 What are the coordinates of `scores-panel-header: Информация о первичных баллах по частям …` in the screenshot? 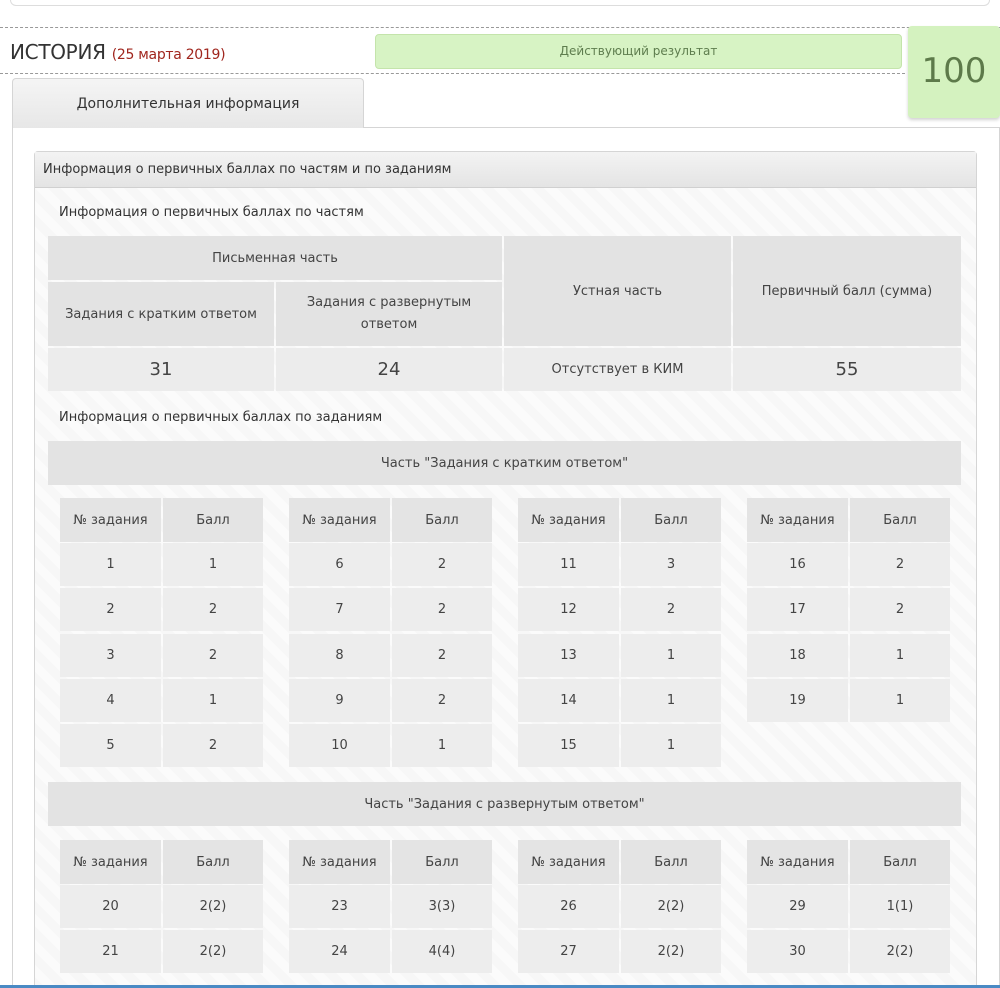 It's located at (505, 170).